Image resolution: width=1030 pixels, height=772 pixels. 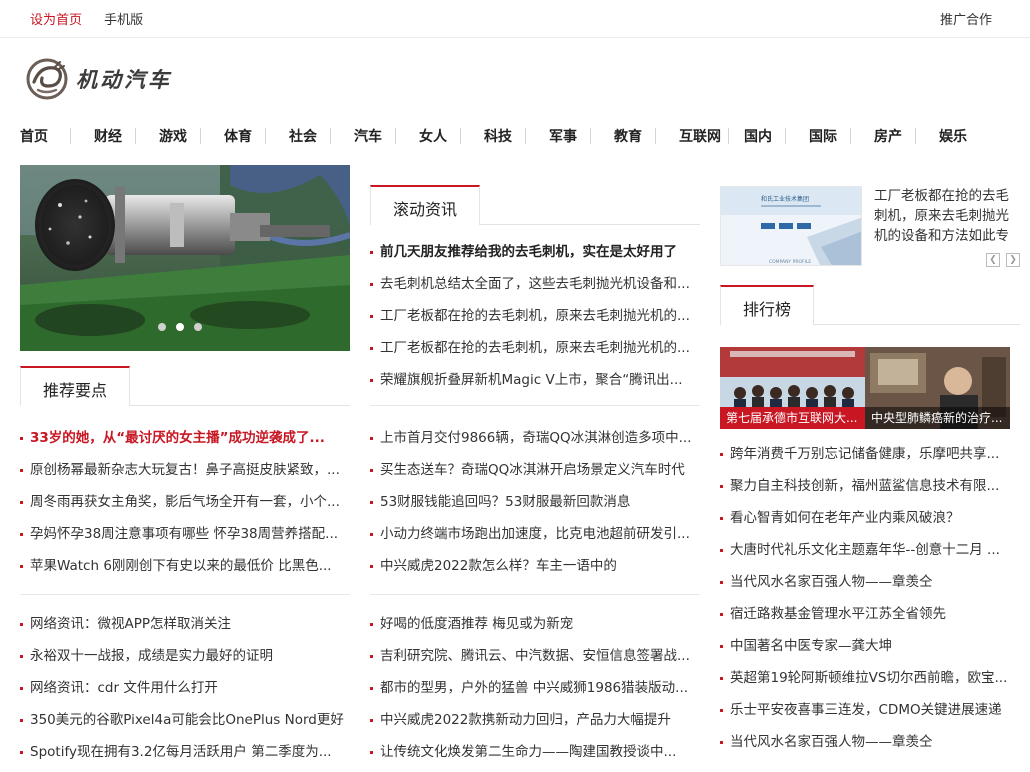 I want to click on promotion-link: 推广合作, so click(x=966, y=18).